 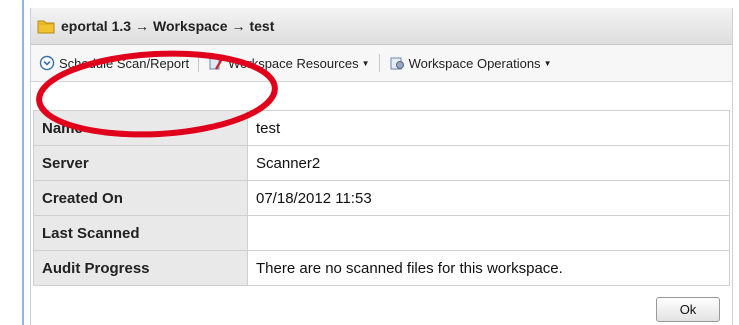 What do you see at coordinates (190, 26) in the screenshot?
I see `breadcrumb-item-workspace: Workspace` at bounding box center [190, 26].